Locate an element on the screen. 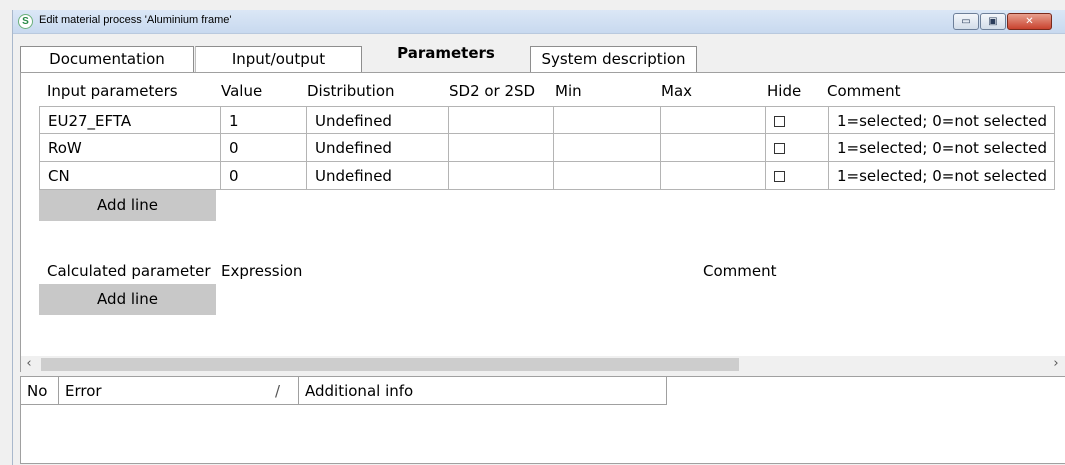 The height and width of the screenshot is (465, 1065). header-value: Value is located at coordinates (242, 91).